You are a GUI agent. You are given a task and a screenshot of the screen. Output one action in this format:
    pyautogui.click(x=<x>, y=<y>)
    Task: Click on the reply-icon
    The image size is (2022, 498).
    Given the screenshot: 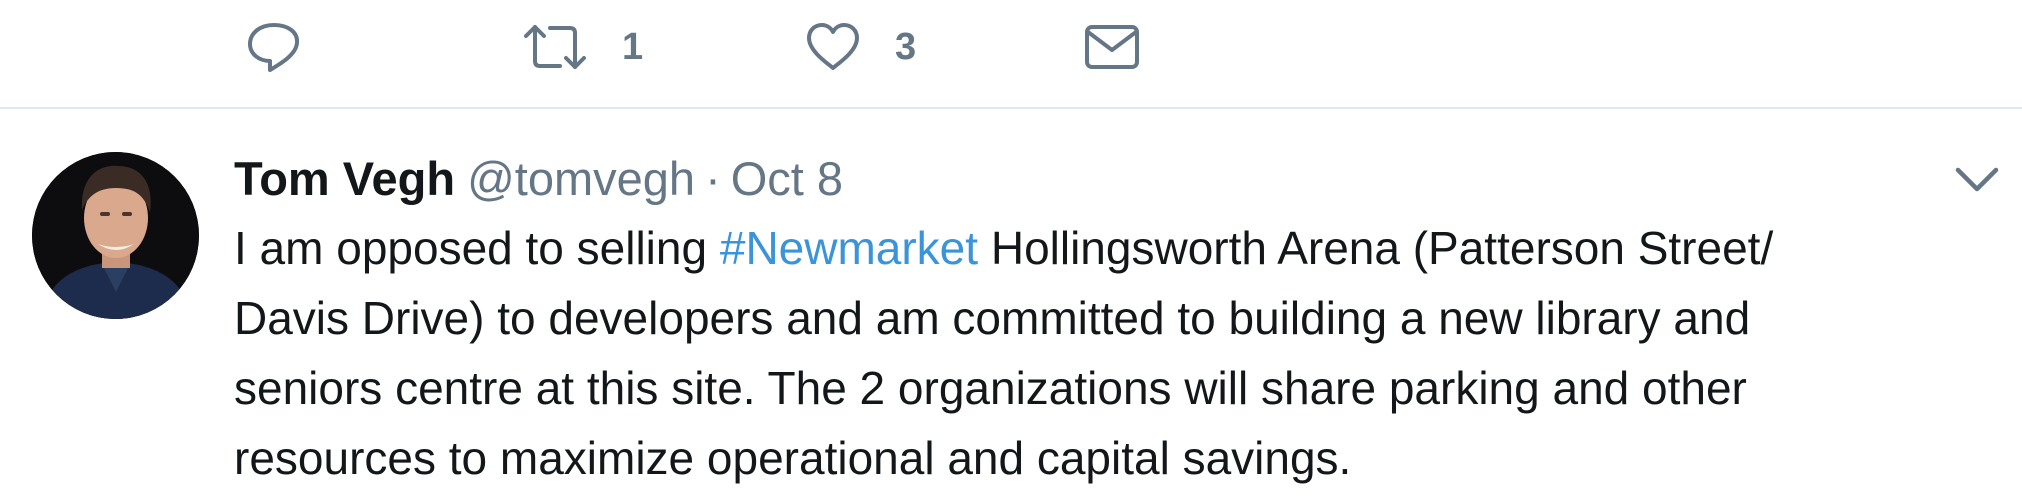 What is the action you would take?
    pyautogui.click(x=274, y=47)
    